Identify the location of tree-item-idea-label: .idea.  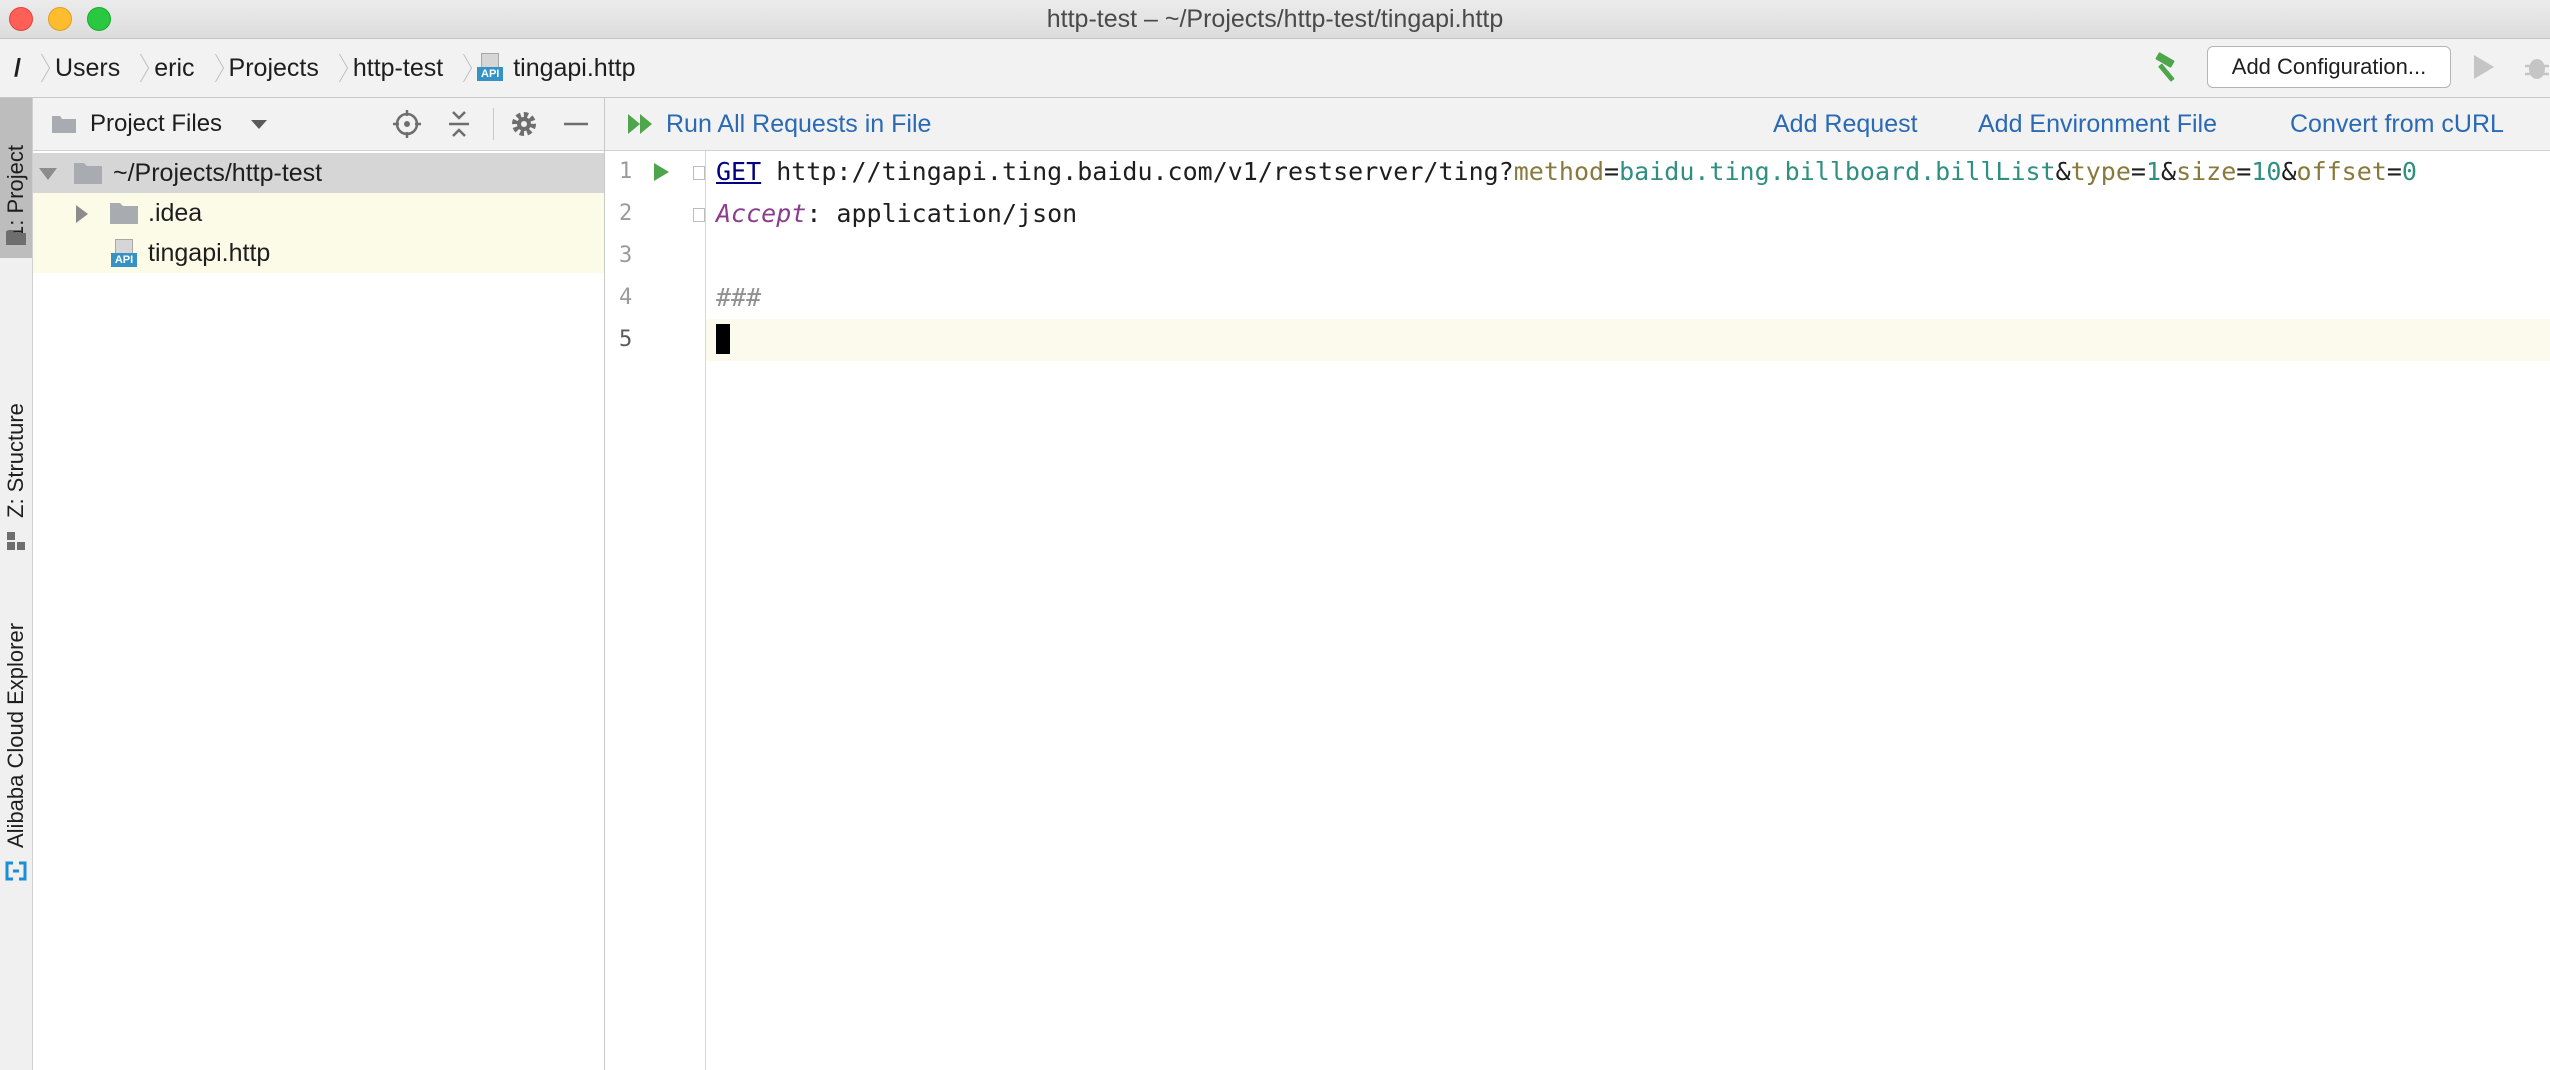
(175, 213).